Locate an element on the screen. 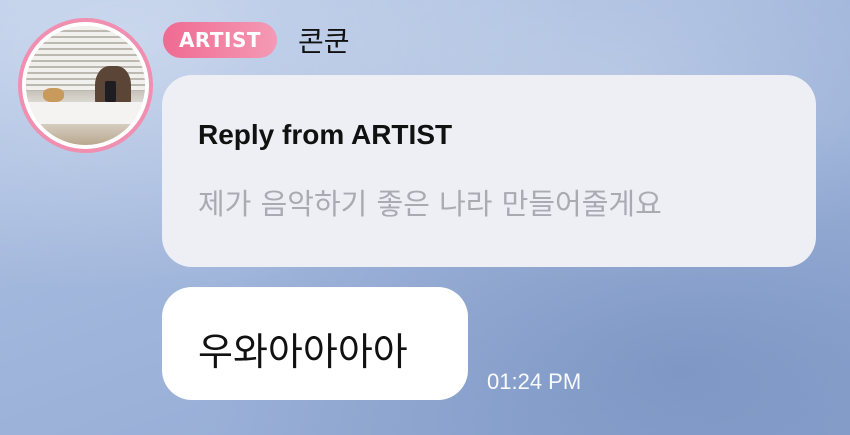 The width and height of the screenshot is (850, 435). reply-title: Reply from ARTIST is located at coordinates (325, 134).